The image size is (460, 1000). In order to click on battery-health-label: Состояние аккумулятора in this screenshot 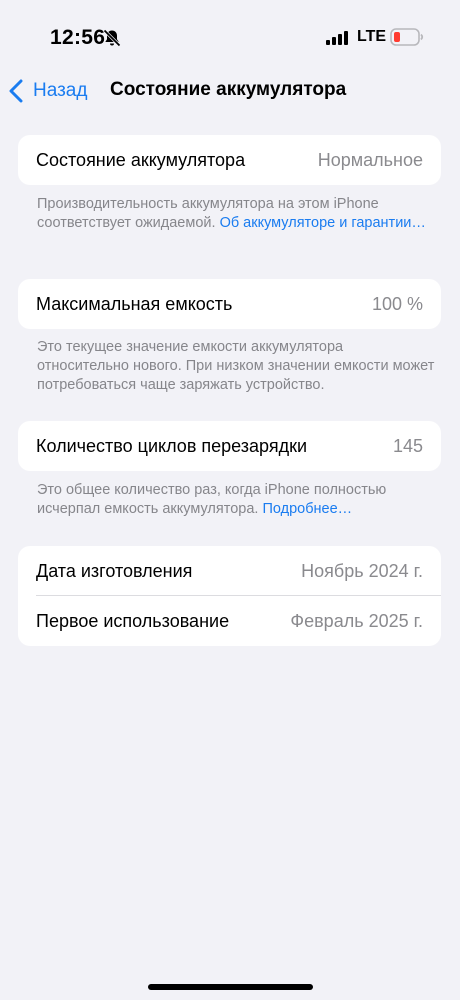, I will do `click(141, 159)`.